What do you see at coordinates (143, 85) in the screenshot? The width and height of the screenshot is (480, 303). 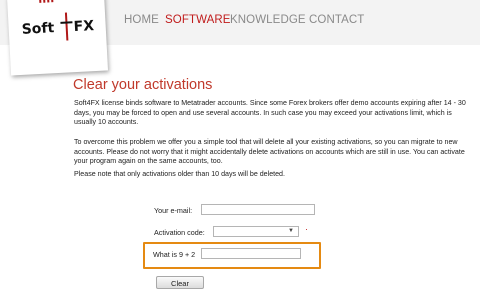 I see `page-title: Clear your activations` at bounding box center [143, 85].